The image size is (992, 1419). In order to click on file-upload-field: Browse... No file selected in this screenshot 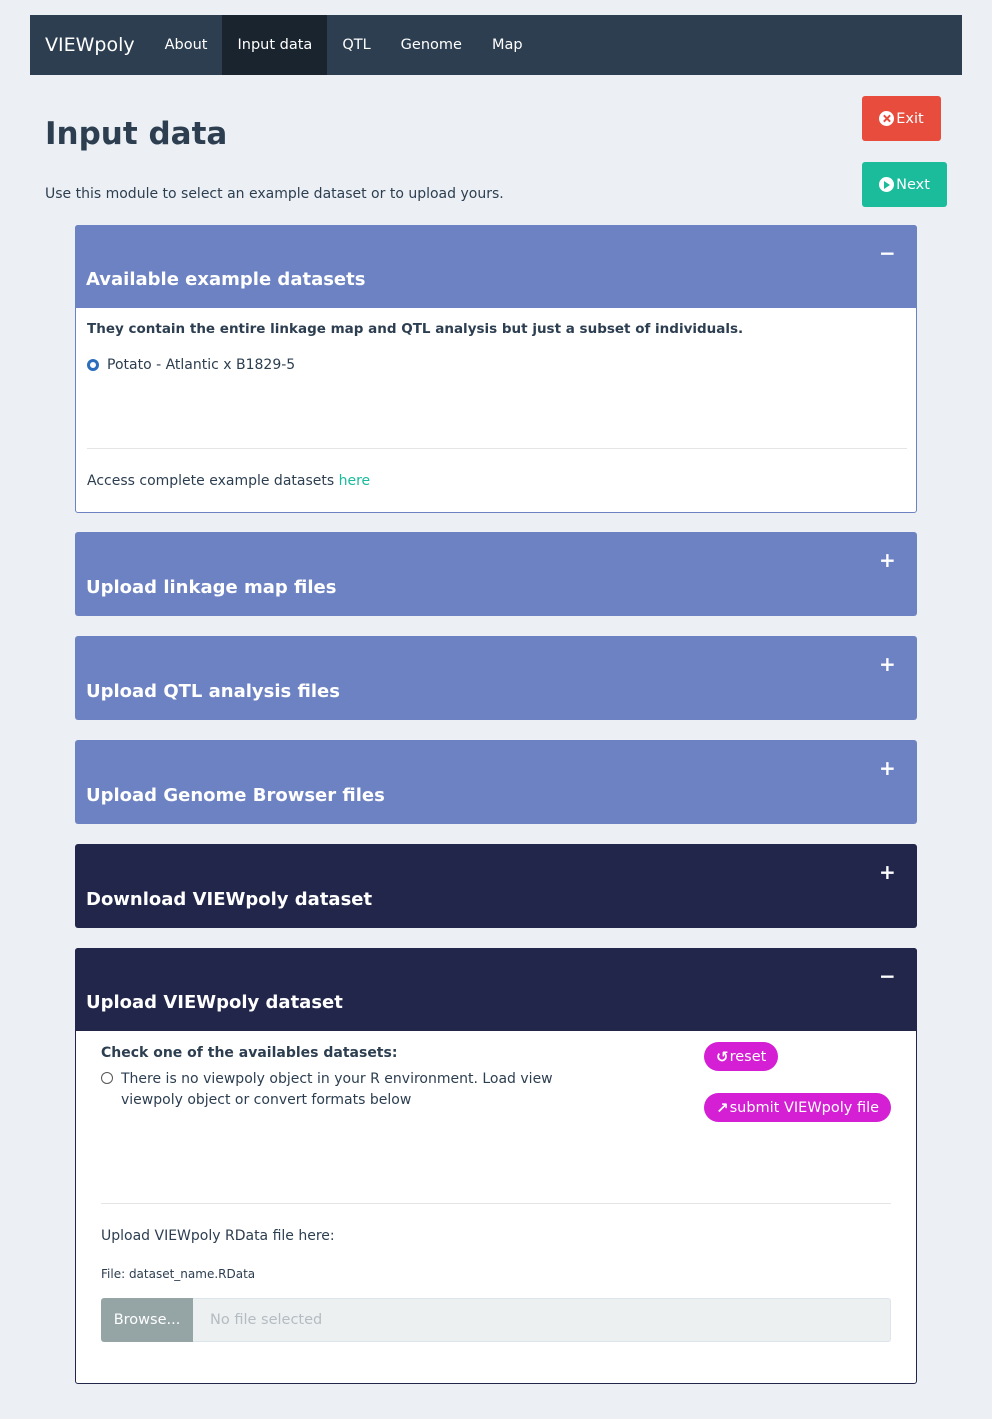, I will do `click(496, 1320)`.